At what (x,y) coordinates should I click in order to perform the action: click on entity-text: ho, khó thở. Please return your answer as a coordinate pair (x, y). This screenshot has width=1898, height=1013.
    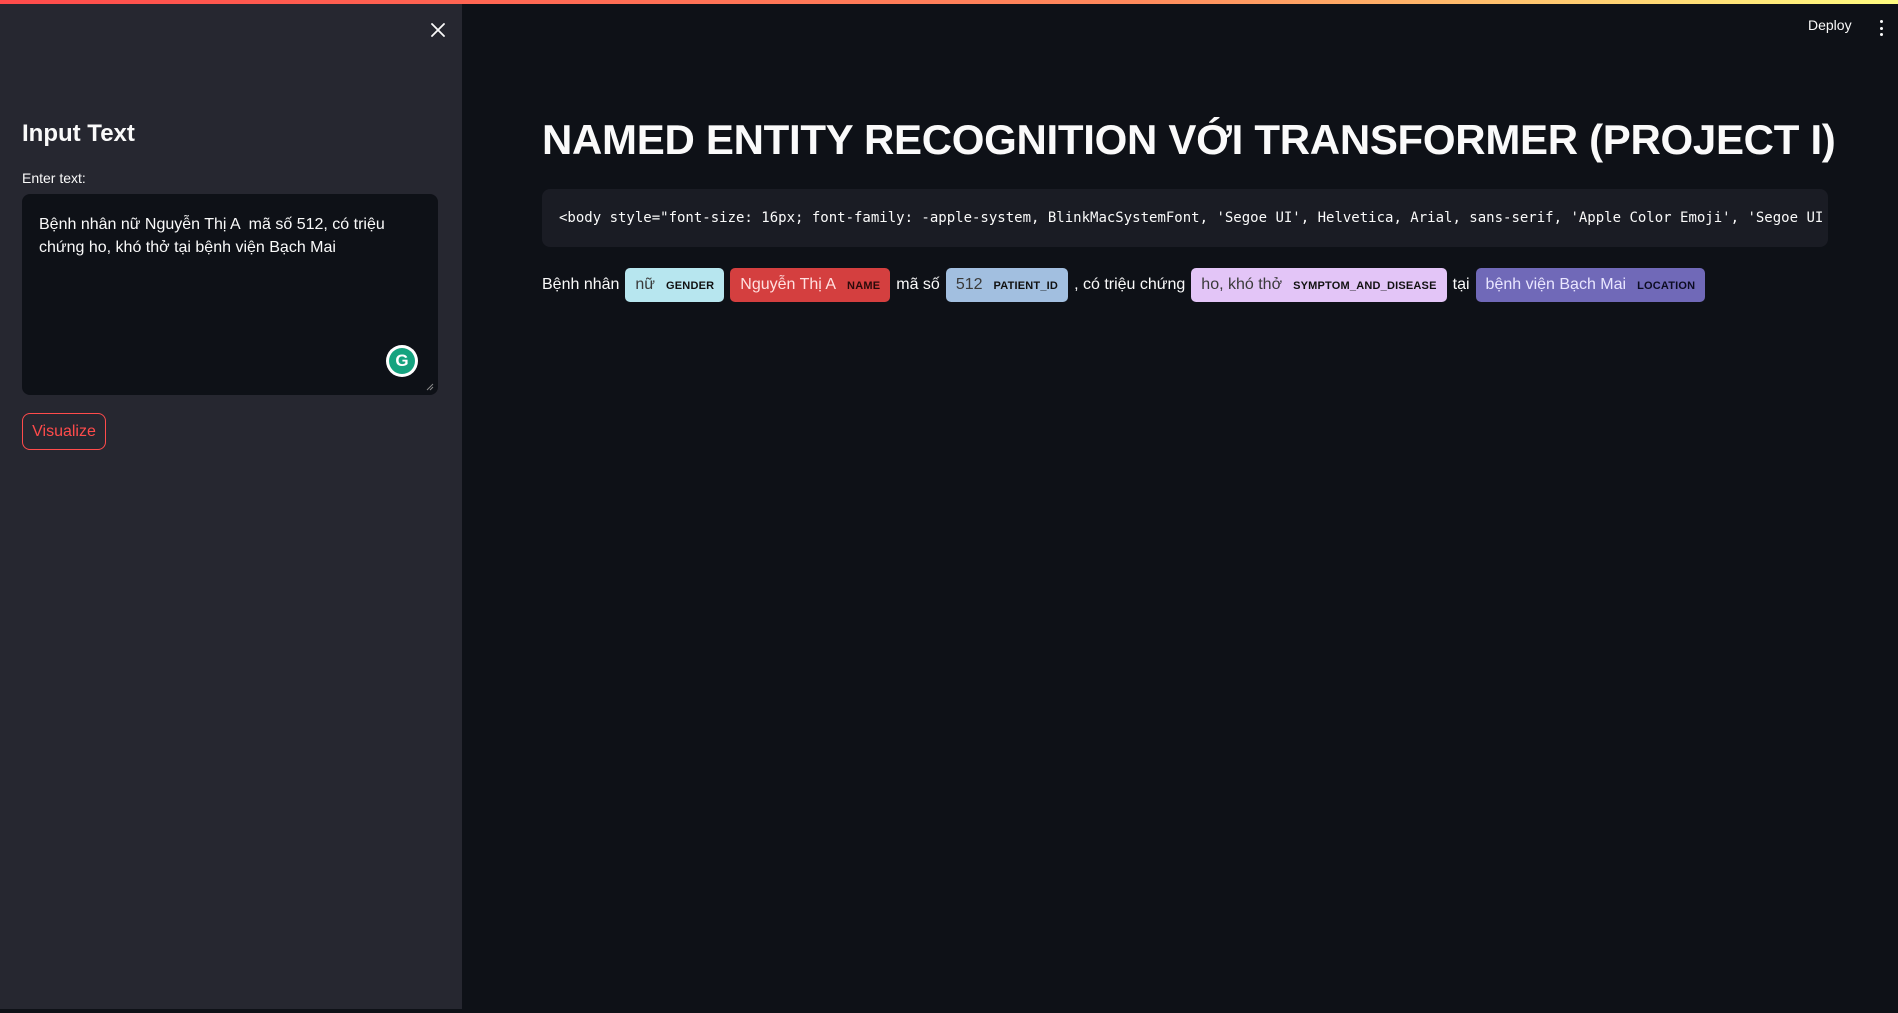
    Looking at the image, I should click on (1242, 284).